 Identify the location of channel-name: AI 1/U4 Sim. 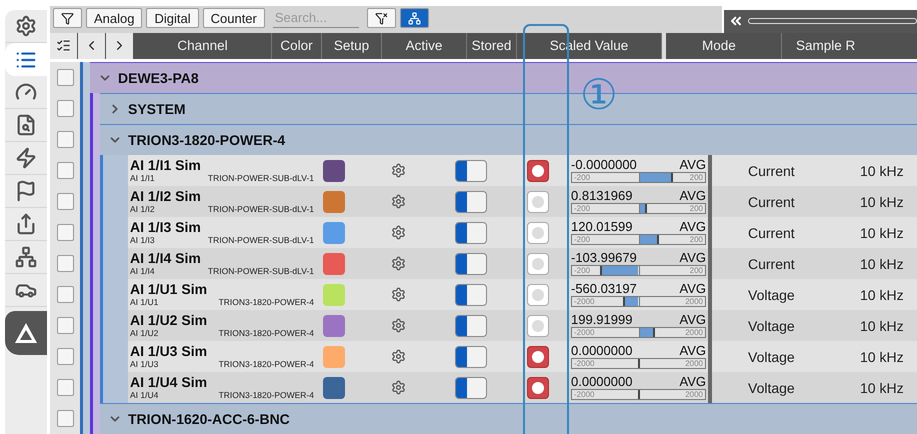
(169, 382).